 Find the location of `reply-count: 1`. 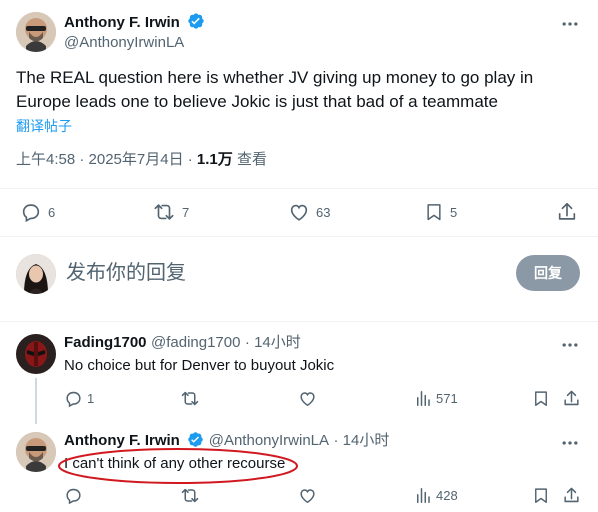

reply-count: 1 is located at coordinates (91, 398).